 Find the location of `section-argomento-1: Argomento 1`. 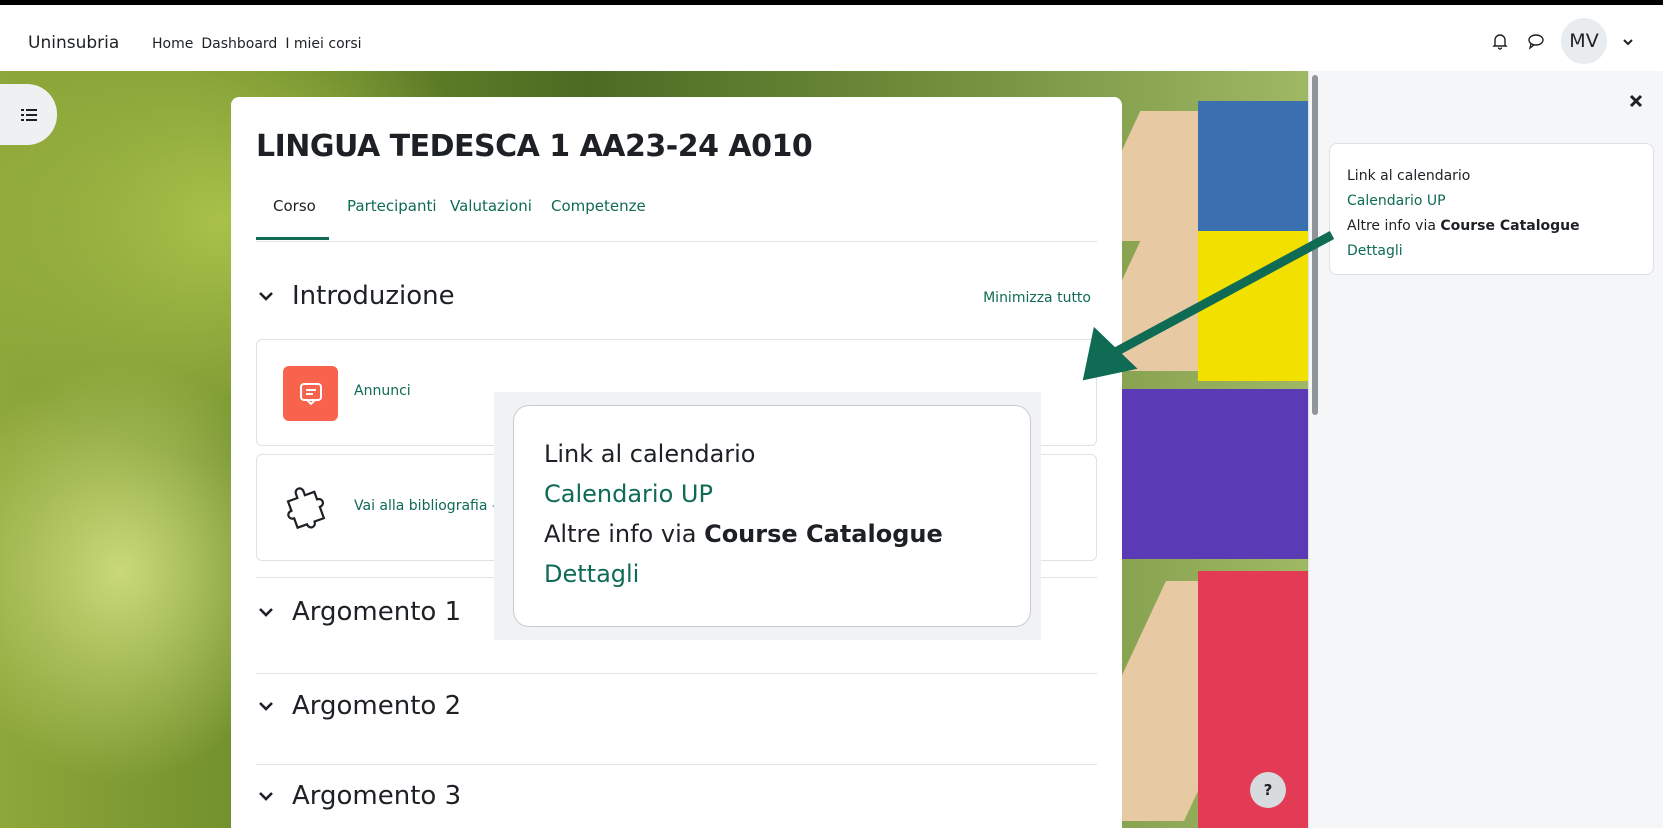

section-argomento-1: Argomento 1 is located at coordinates (358, 612).